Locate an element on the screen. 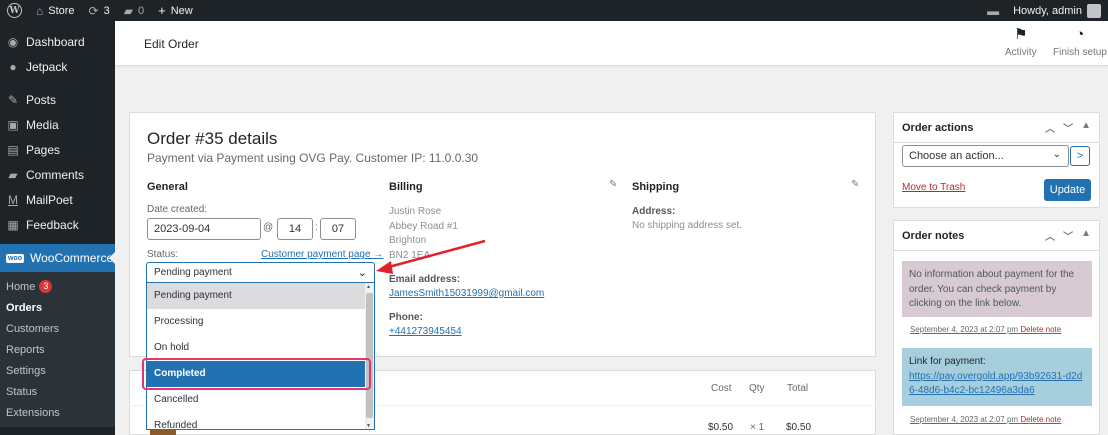 This screenshot has height=435, width=1108. submenu-item-orders: Orders is located at coordinates (57, 307).